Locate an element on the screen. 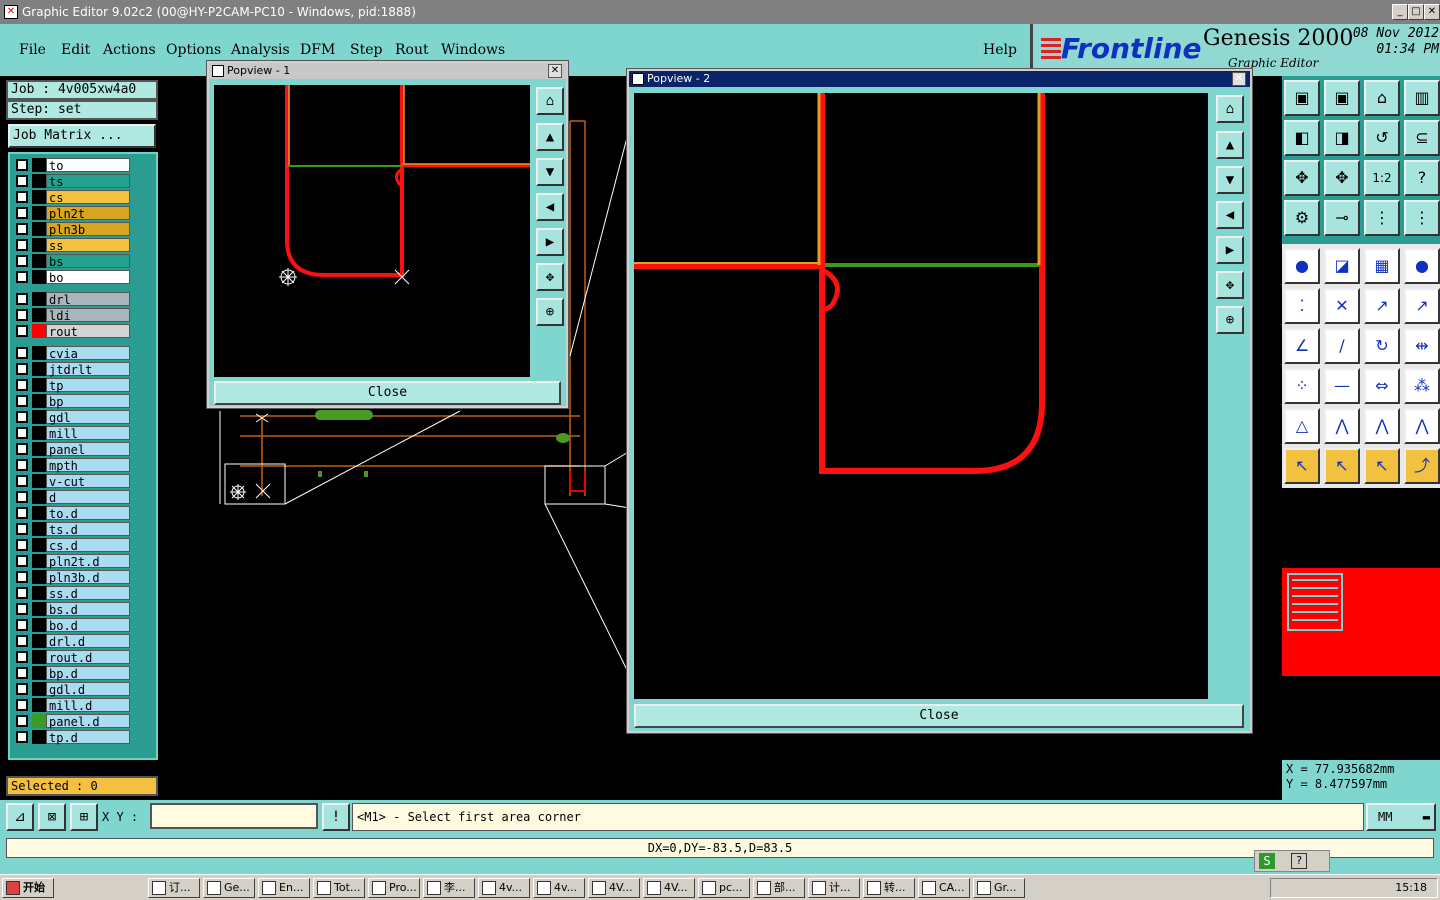  layer-row-ss-d: ss.d is located at coordinates (72, 593).